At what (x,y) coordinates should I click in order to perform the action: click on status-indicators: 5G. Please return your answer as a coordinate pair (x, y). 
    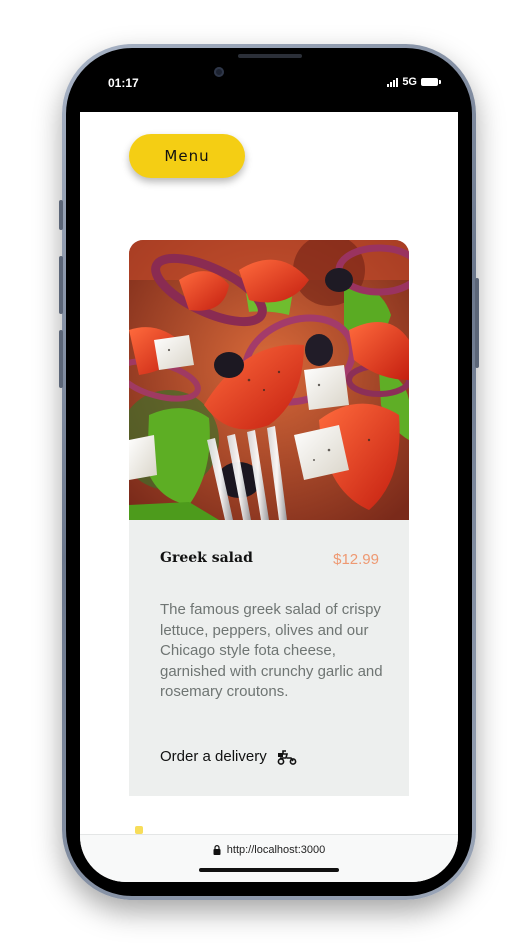
    Looking at the image, I should click on (414, 82).